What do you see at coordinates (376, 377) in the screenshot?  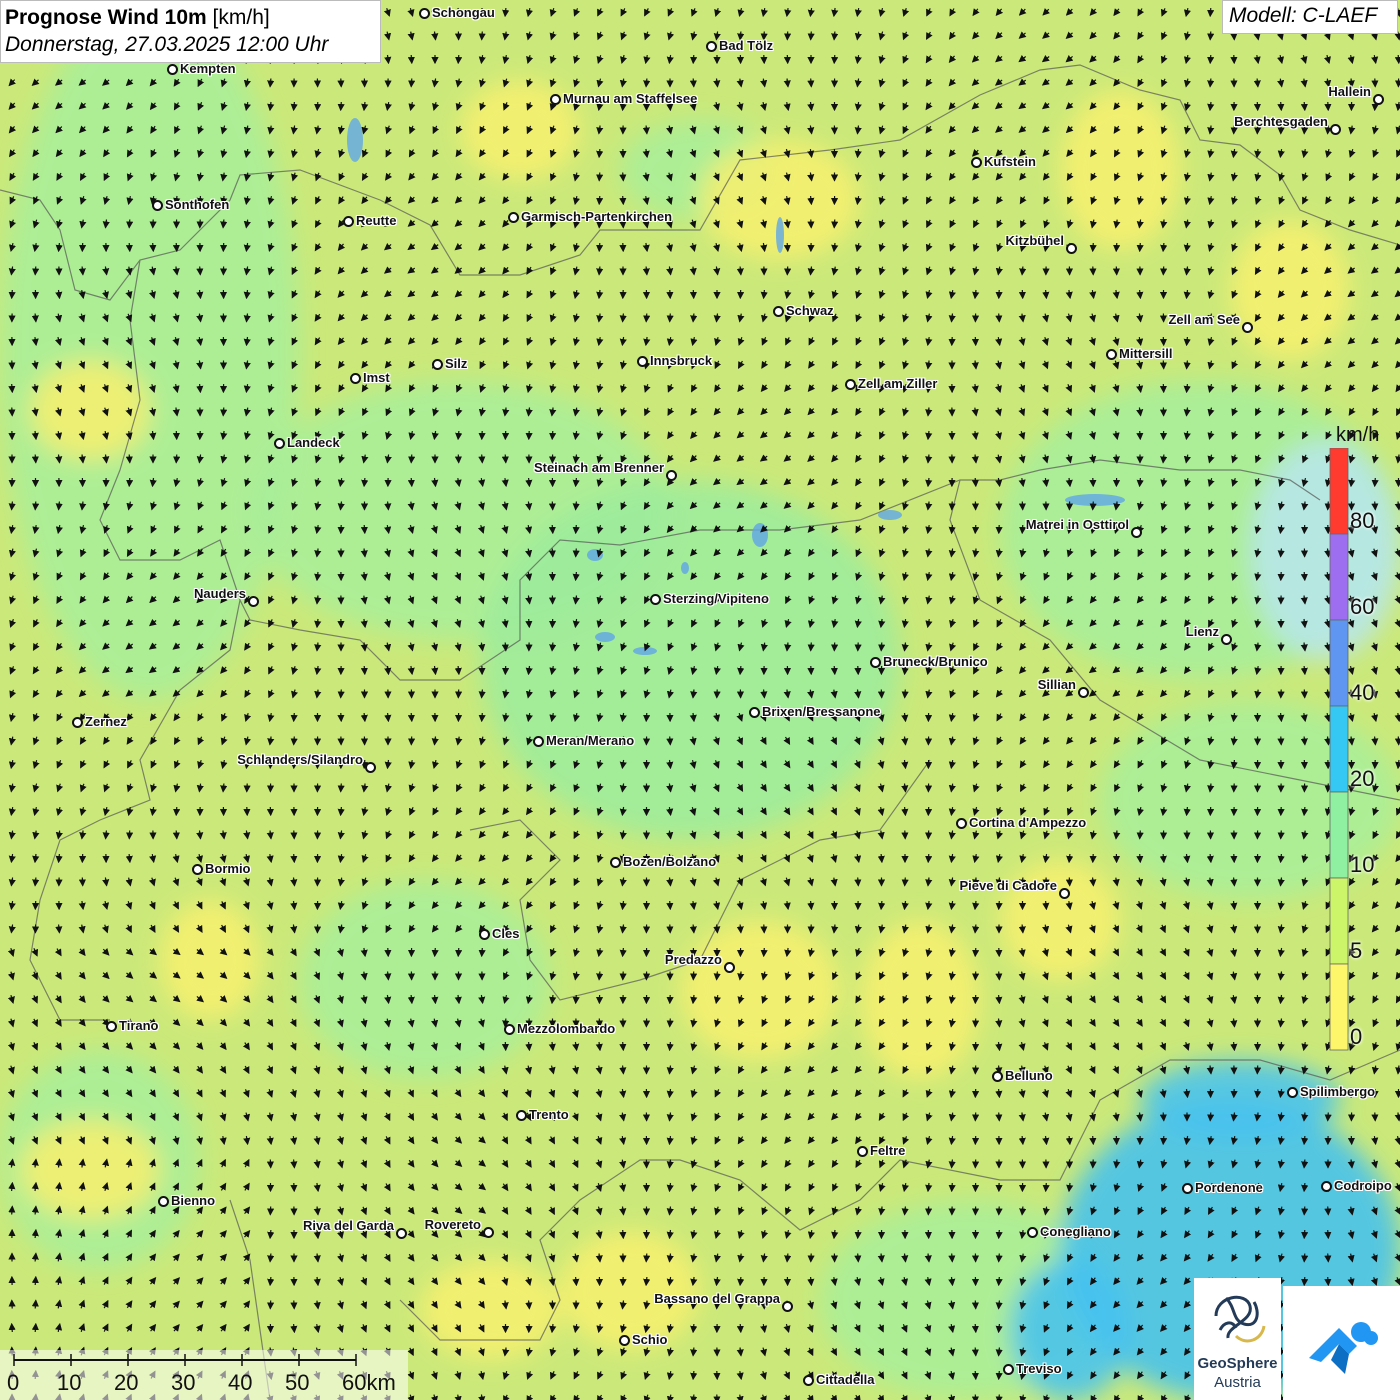 I see `city-label: Imst` at bounding box center [376, 377].